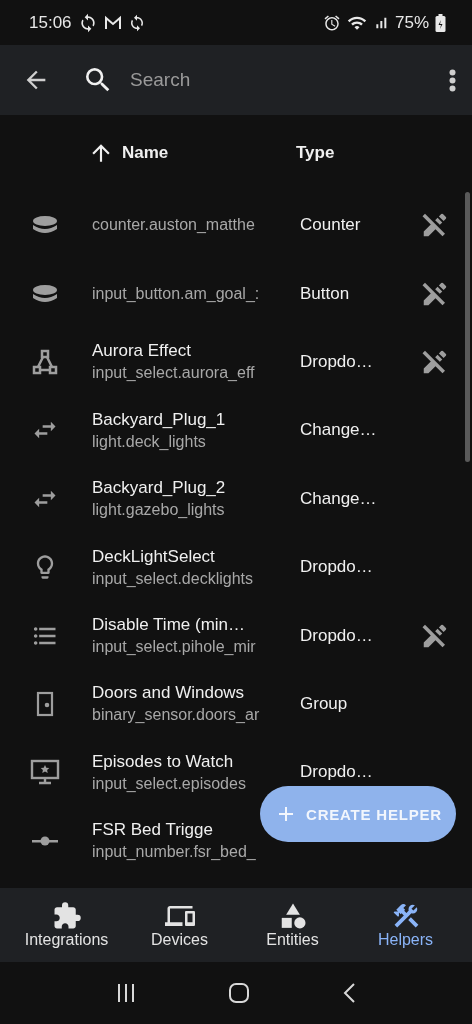 This screenshot has height=1024, width=472. Describe the element at coordinates (174, 225) in the screenshot. I see `entity-id: counter.auston_matthe` at that location.